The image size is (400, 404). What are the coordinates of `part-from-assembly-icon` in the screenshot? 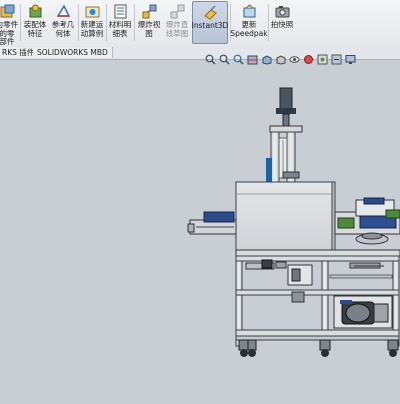 It's located at (7, 11).